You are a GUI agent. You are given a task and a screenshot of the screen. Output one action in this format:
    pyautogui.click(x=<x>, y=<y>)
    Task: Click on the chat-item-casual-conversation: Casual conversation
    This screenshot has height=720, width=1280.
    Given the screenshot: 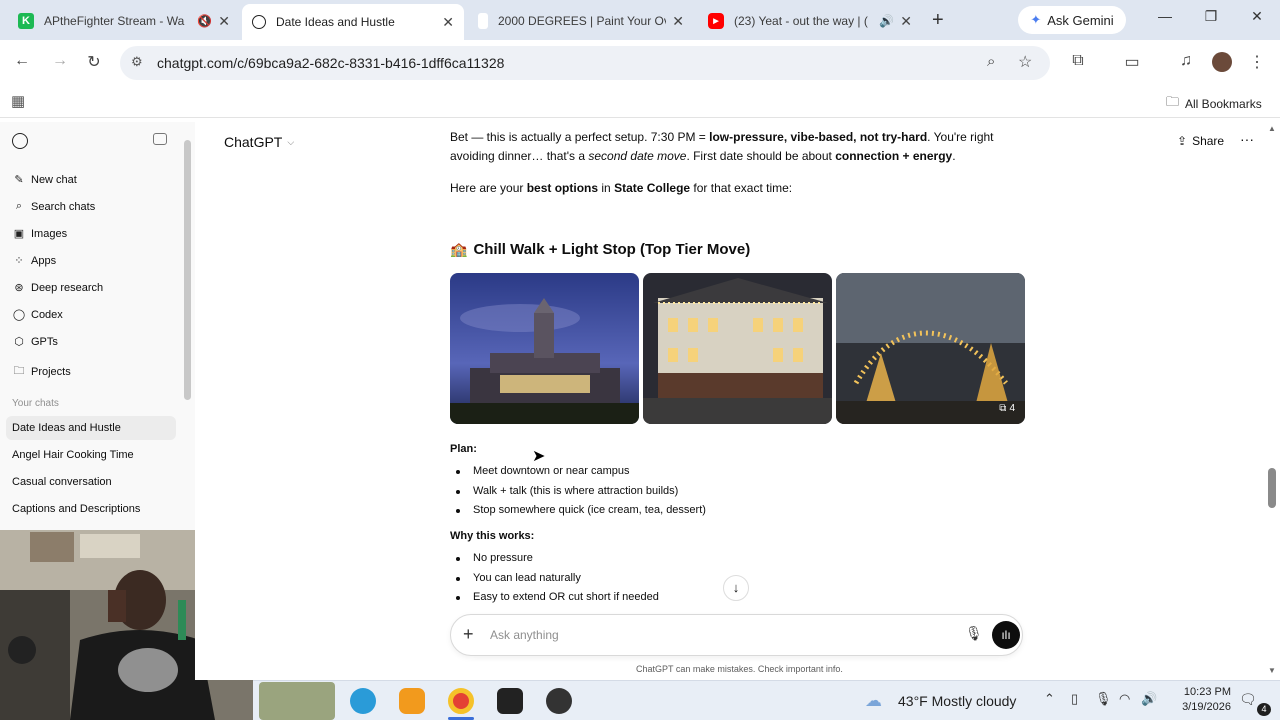 What is the action you would take?
    pyautogui.click(x=62, y=482)
    